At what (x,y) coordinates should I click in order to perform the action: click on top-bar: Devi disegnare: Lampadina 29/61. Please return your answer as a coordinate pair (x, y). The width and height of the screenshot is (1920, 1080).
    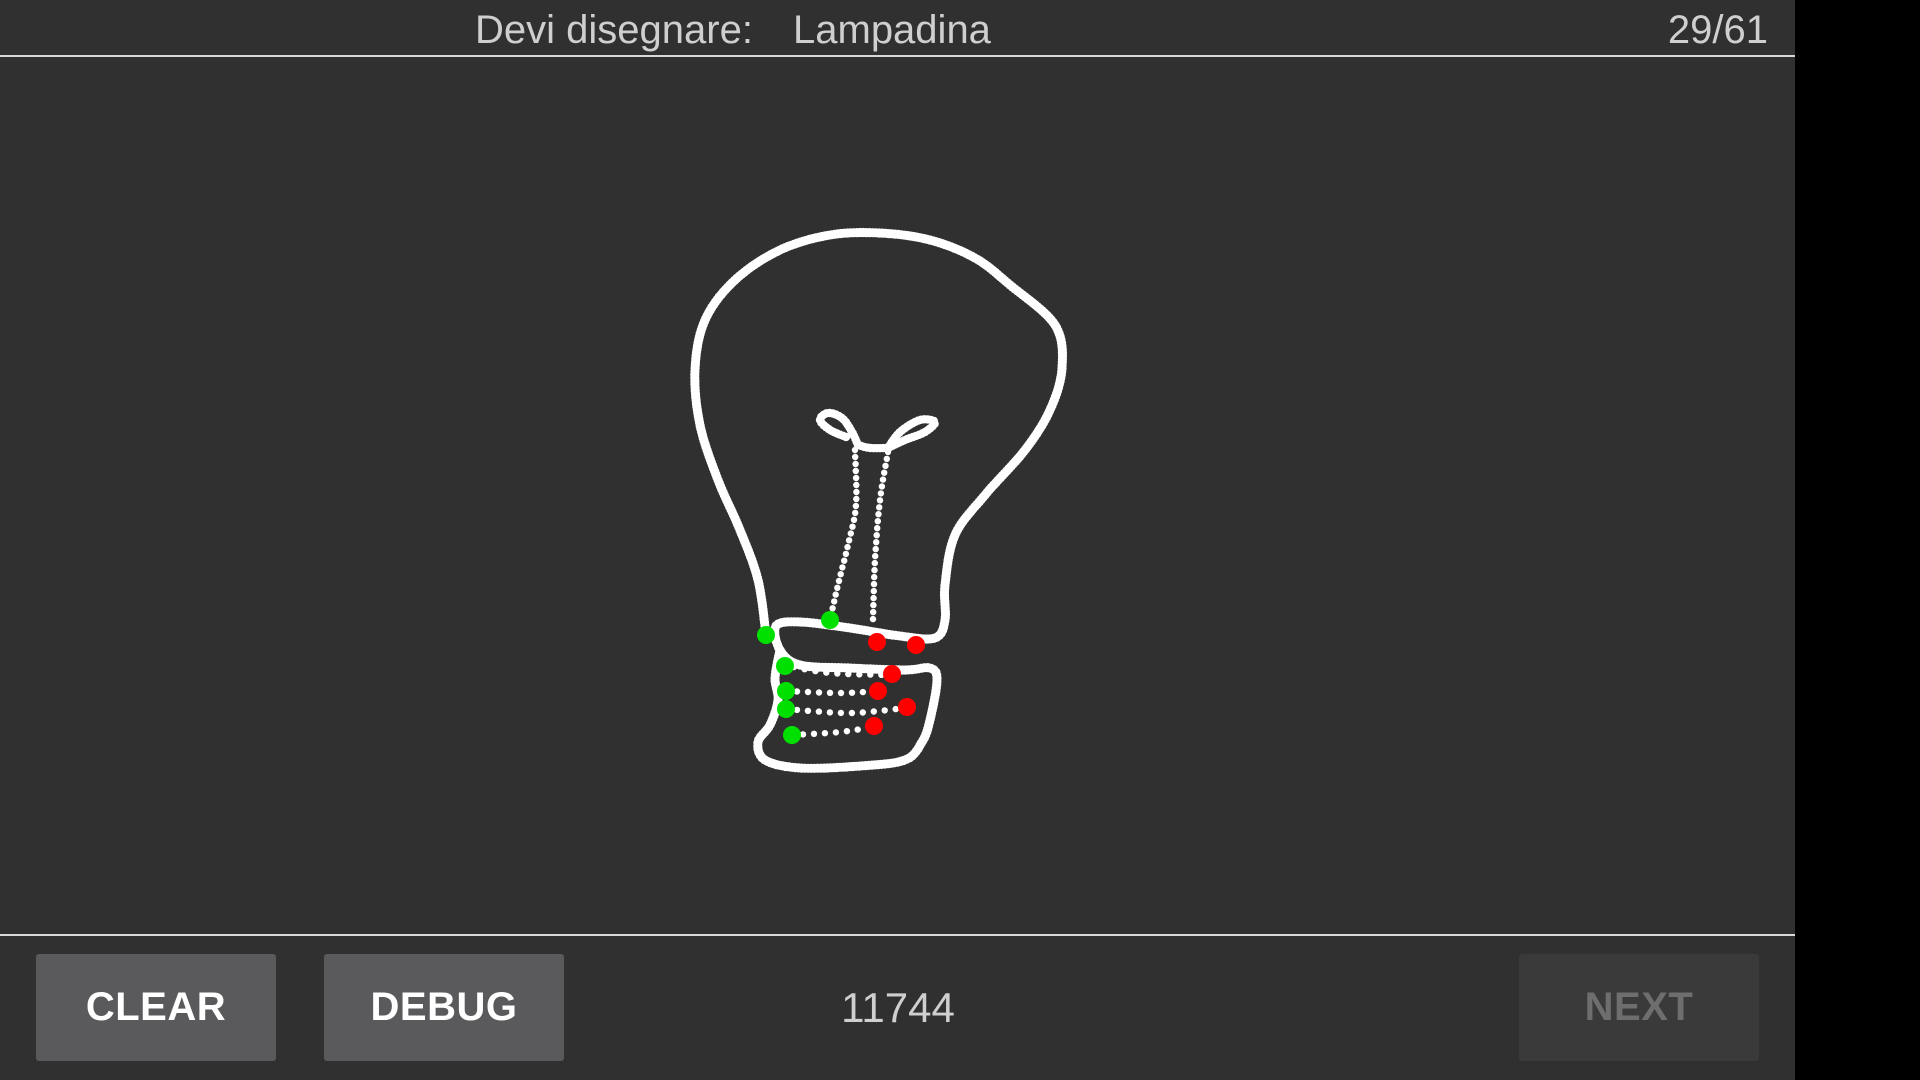
    Looking at the image, I should click on (897, 28).